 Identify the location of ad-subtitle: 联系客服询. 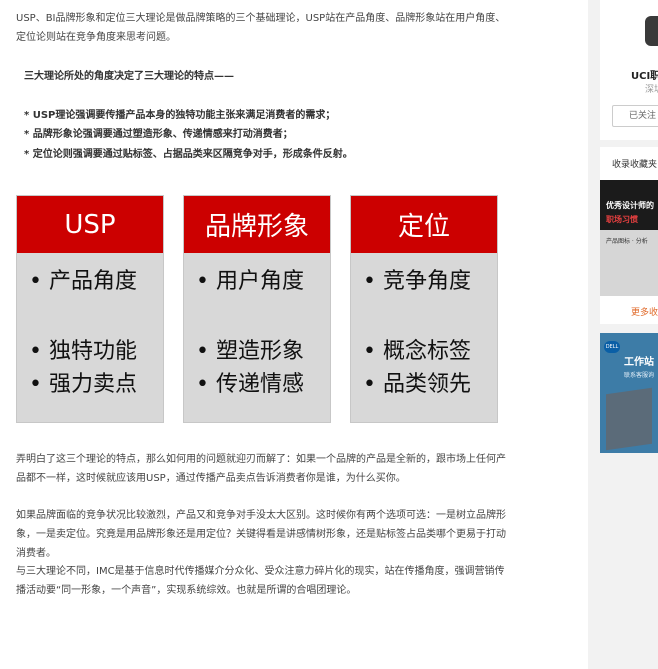
(639, 375).